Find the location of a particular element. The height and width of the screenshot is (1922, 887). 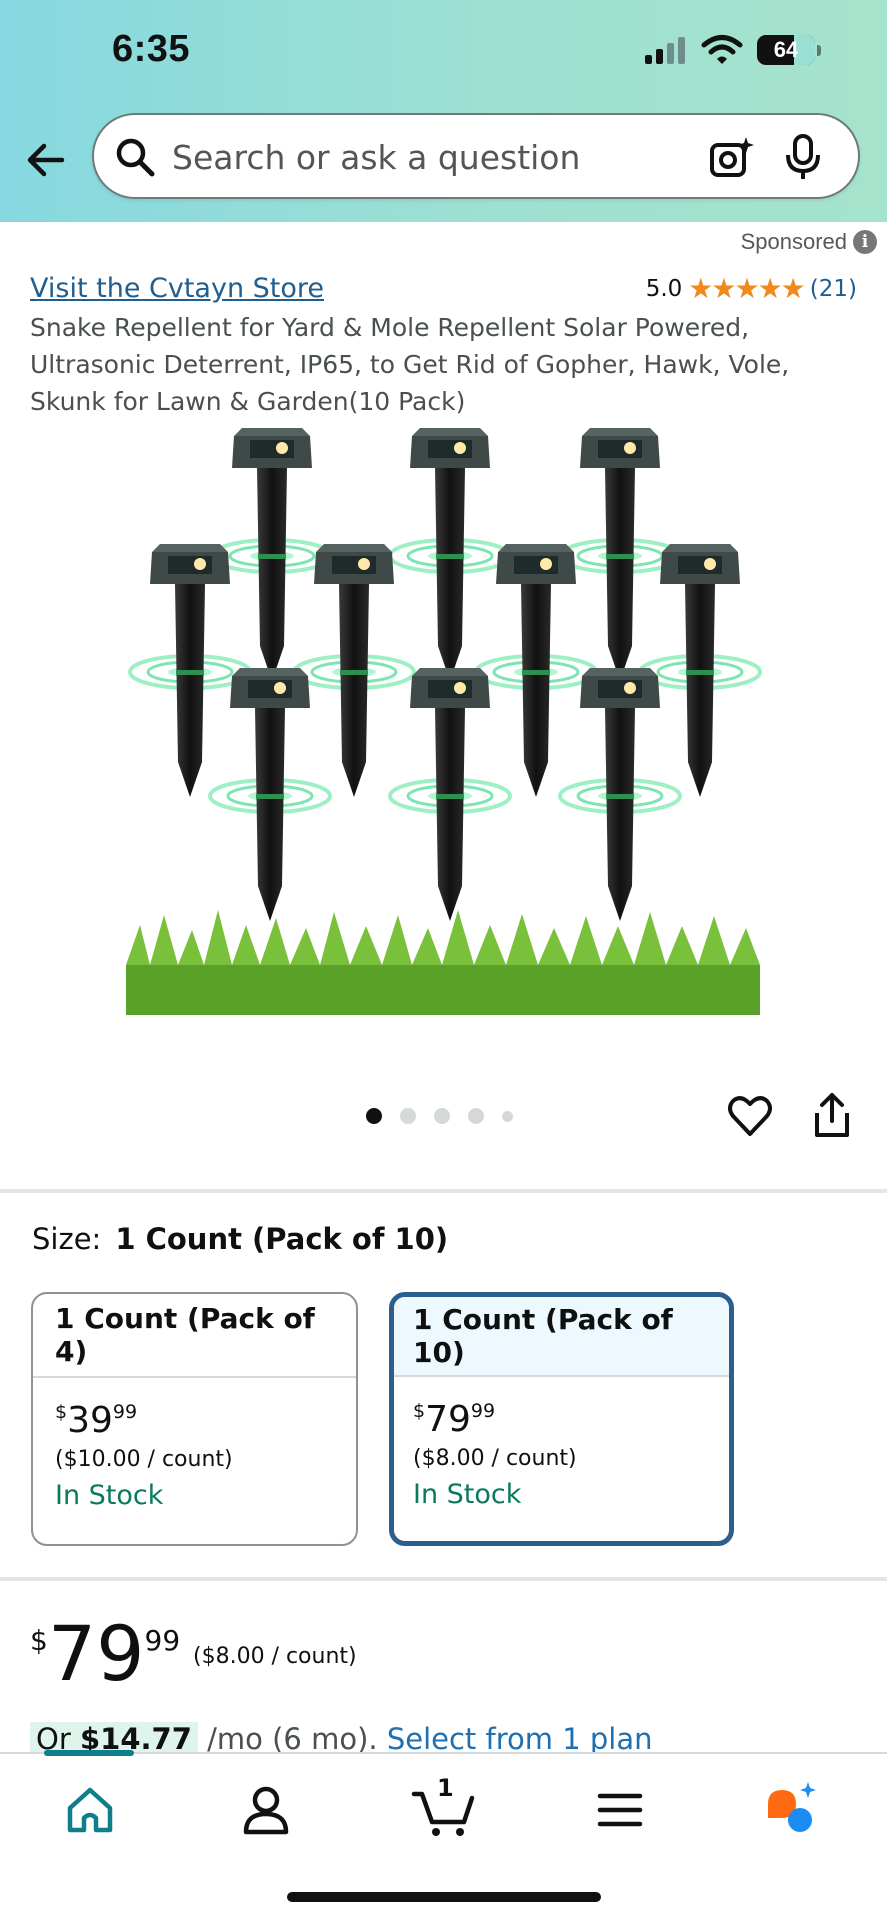

status-icons: 64 is located at coordinates (732, 50).